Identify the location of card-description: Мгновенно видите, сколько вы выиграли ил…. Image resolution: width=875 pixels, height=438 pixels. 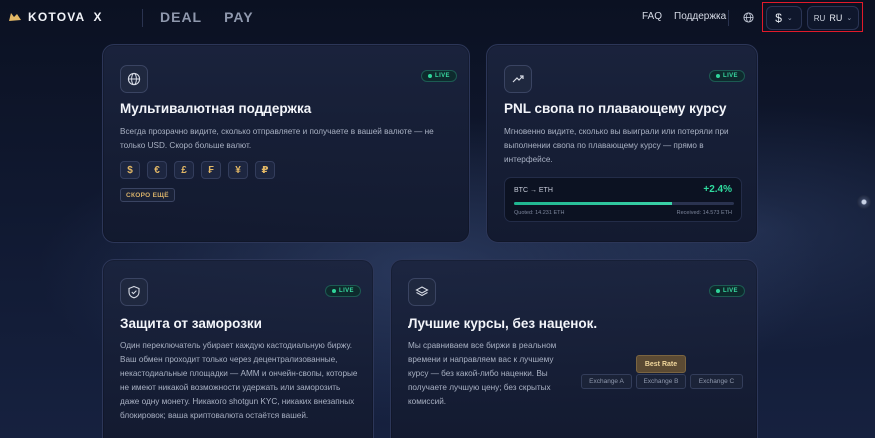
(616, 145).